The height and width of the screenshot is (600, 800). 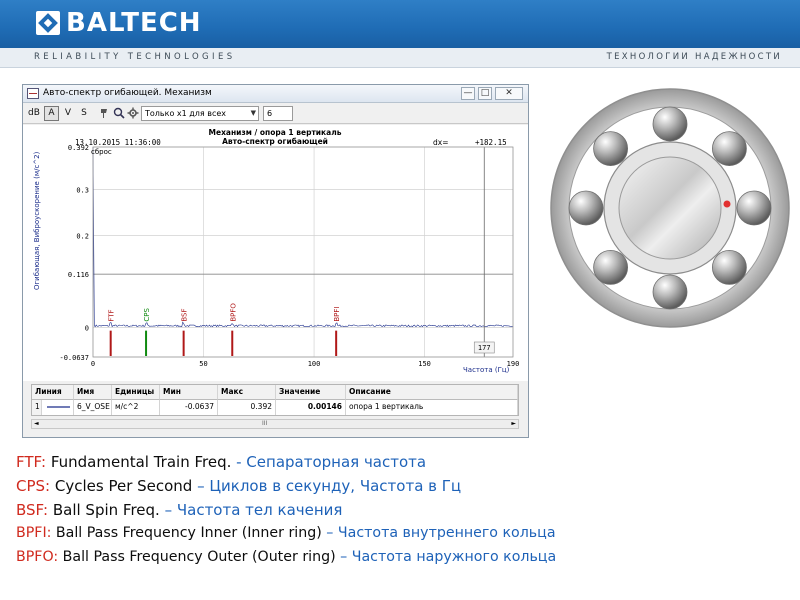 What do you see at coordinates (233, 312) in the screenshot?
I see `marker-bpfo-label: BPFO` at bounding box center [233, 312].